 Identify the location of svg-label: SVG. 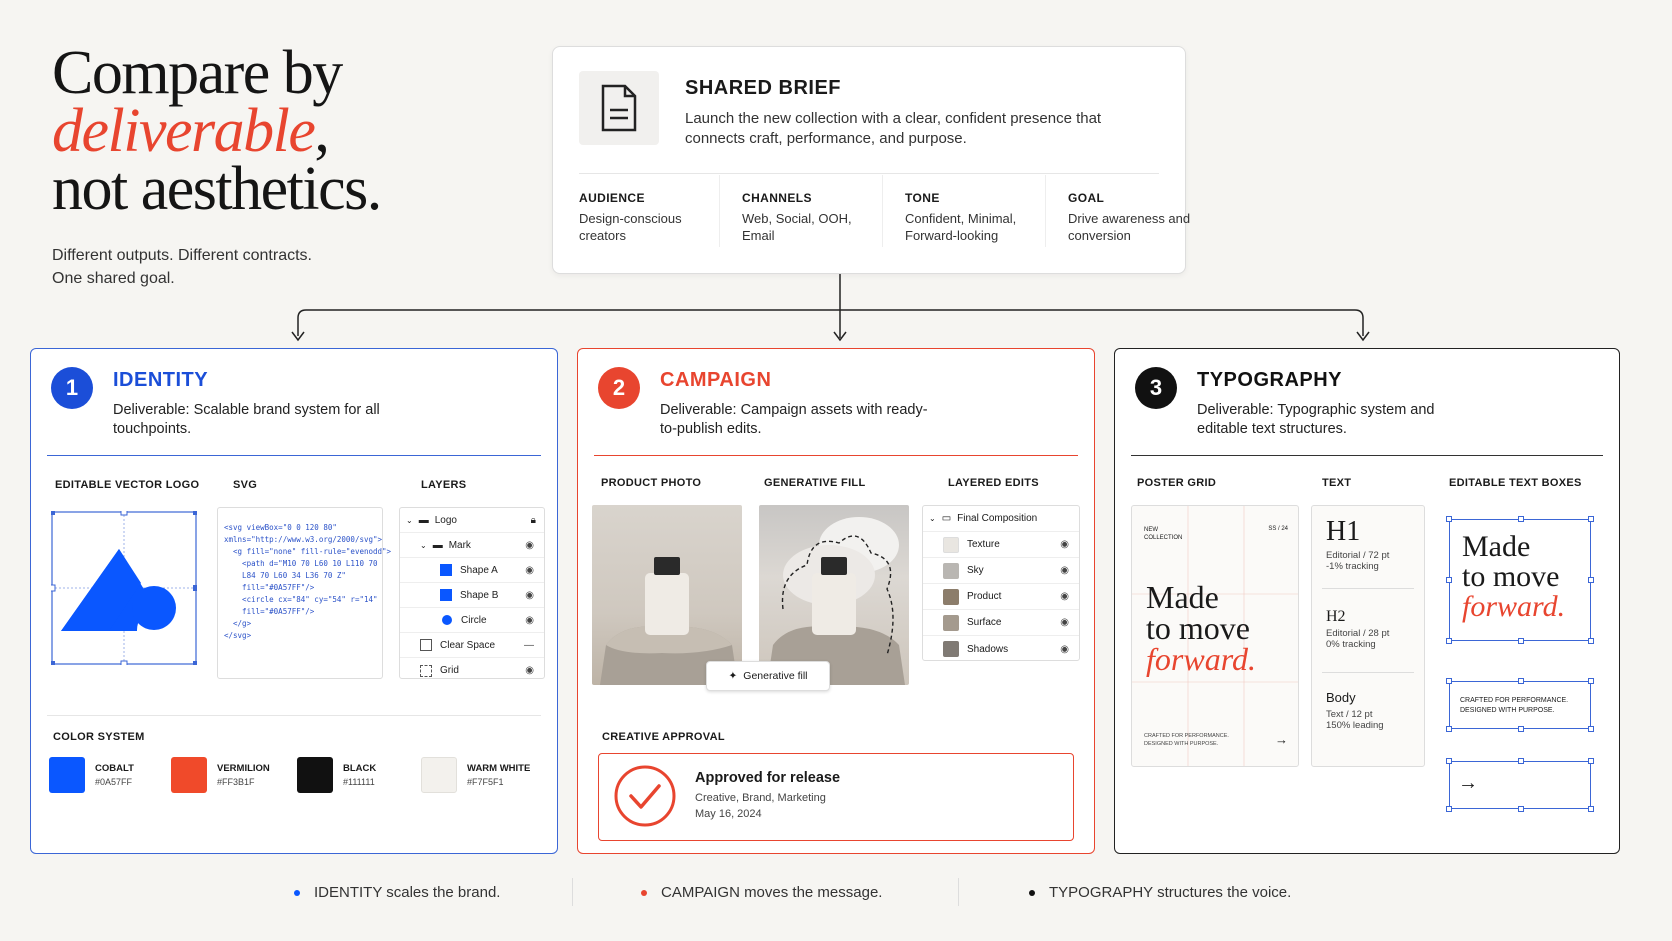
(245, 485).